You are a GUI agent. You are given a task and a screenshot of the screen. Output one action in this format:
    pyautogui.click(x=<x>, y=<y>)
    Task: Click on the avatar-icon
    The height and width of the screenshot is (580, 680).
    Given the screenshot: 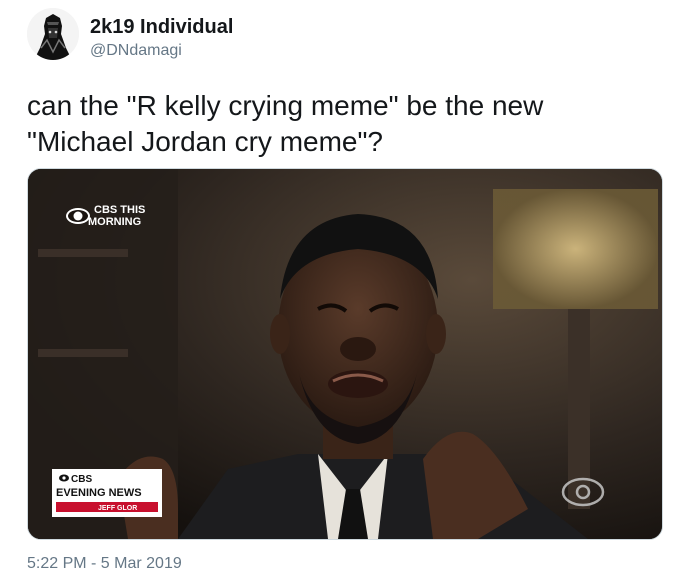 What is the action you would take?
    pyautogui.click(x=53, y=34)
    